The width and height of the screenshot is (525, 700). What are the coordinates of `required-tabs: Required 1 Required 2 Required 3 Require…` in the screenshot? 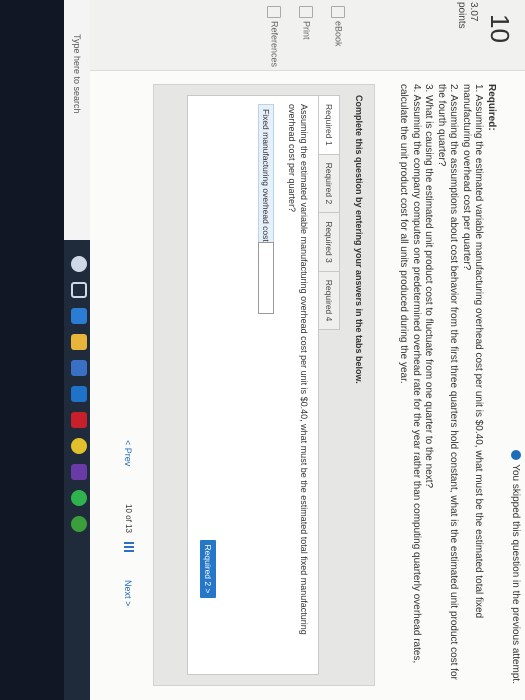 It's located at (329, 213).